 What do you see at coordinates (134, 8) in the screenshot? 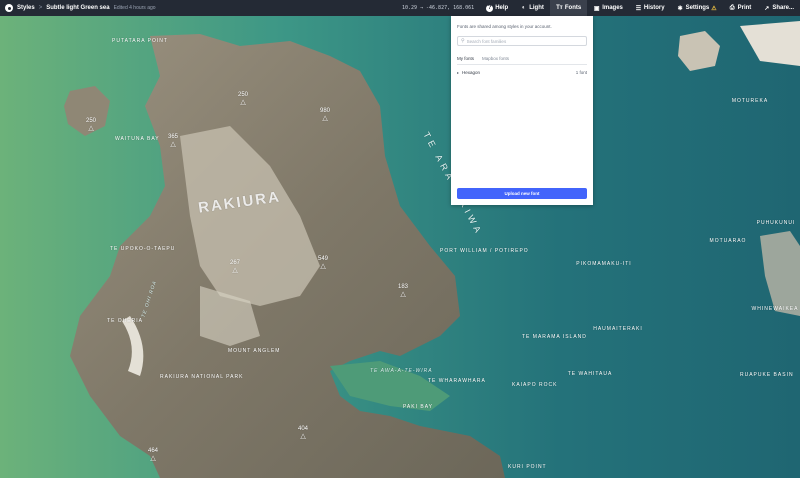
I see `edited-timestamp: Edited 4 hours ago` at bounding box center [134, 8].